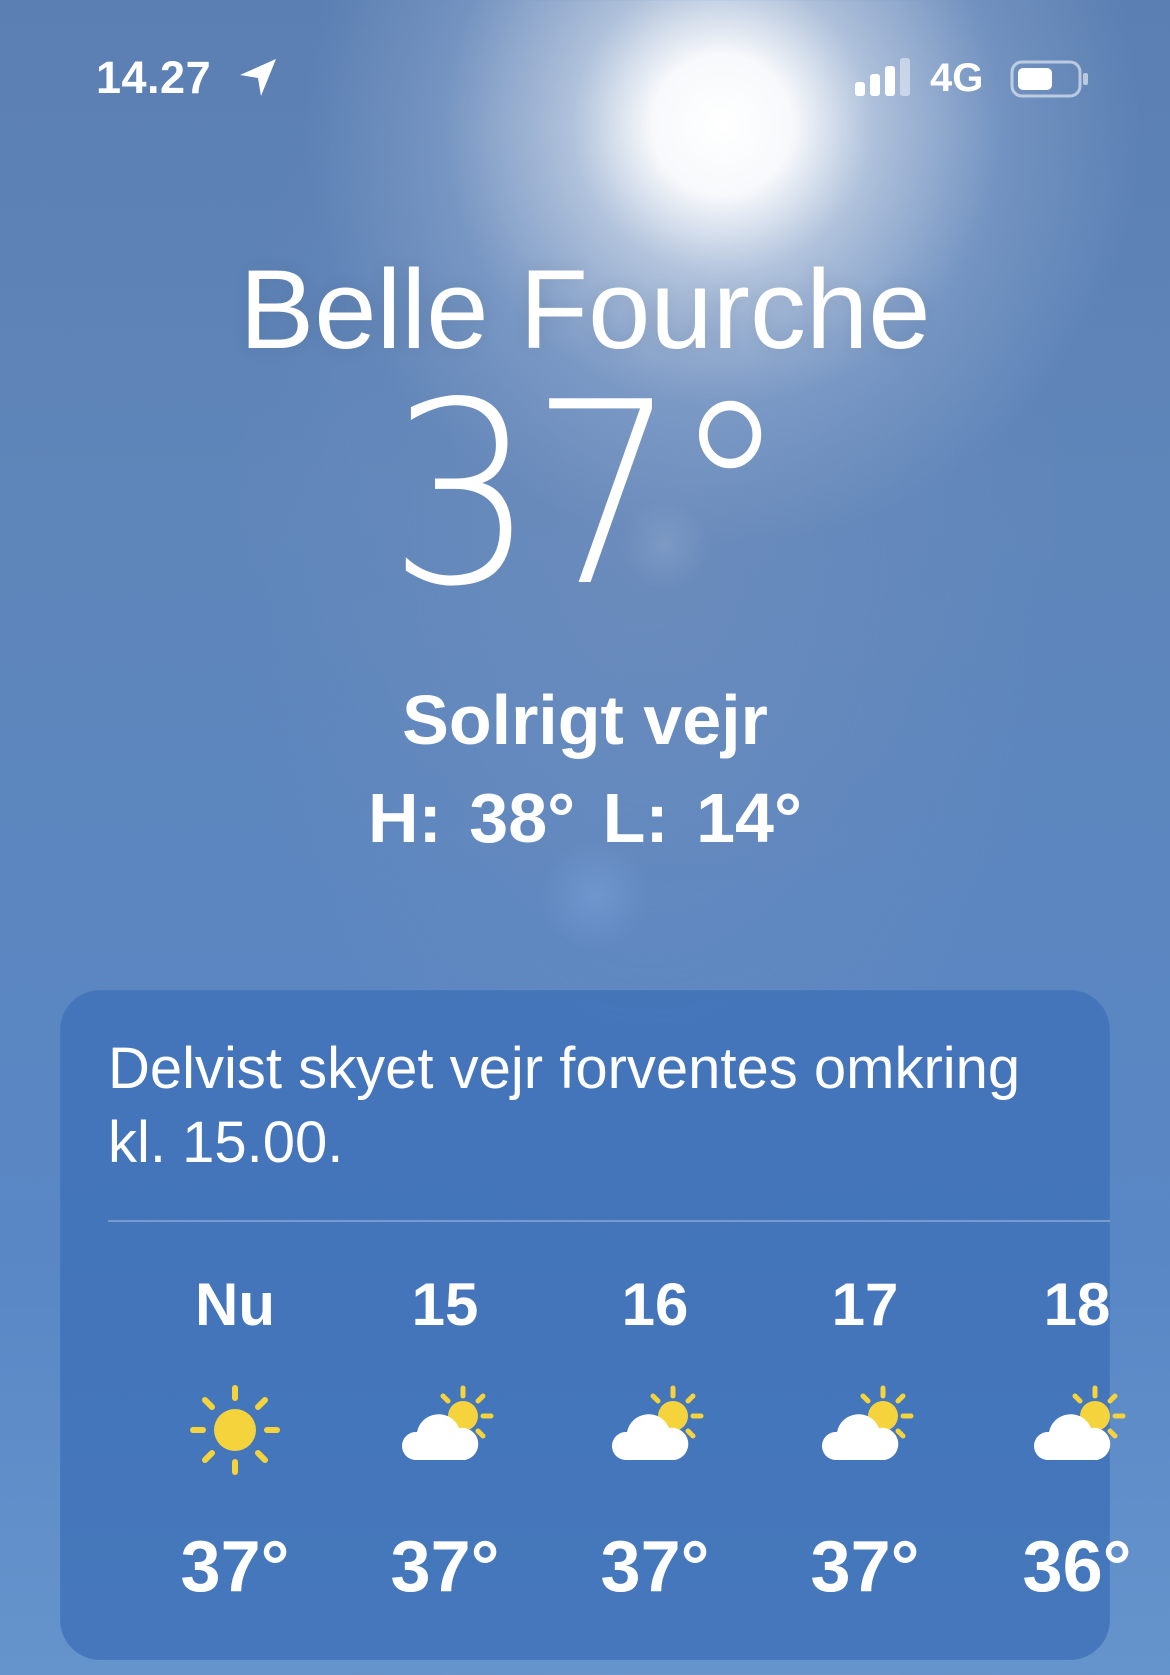  Describe the element at coordinates (587, 495) in the screenshot. I see `current-temperature-value: 37°` at that location.